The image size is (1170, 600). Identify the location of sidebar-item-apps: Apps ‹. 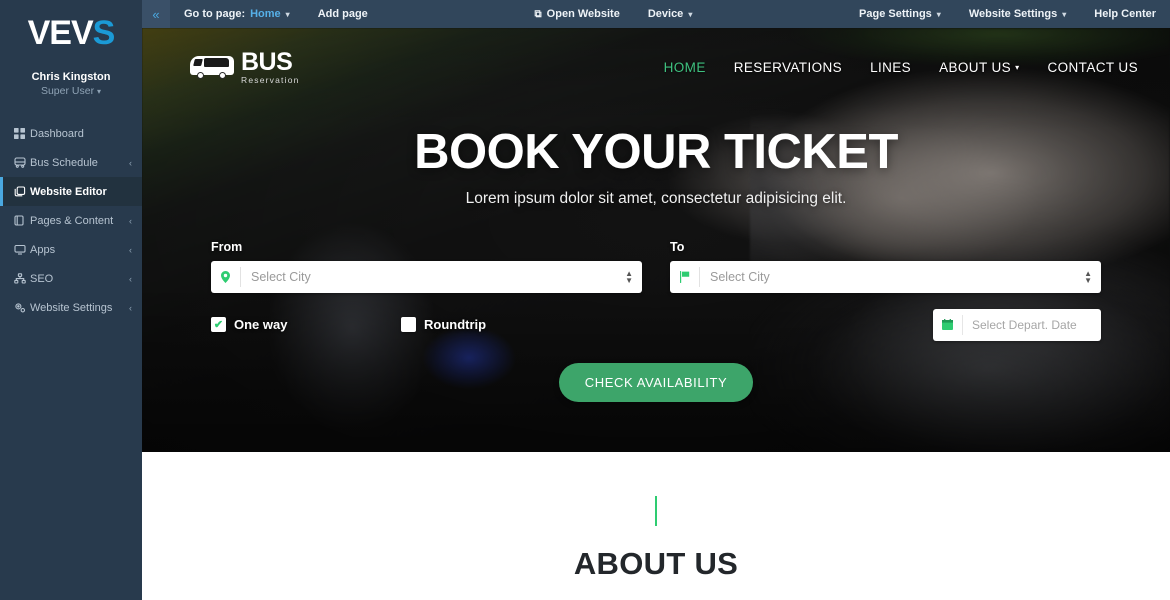
(71, 249).